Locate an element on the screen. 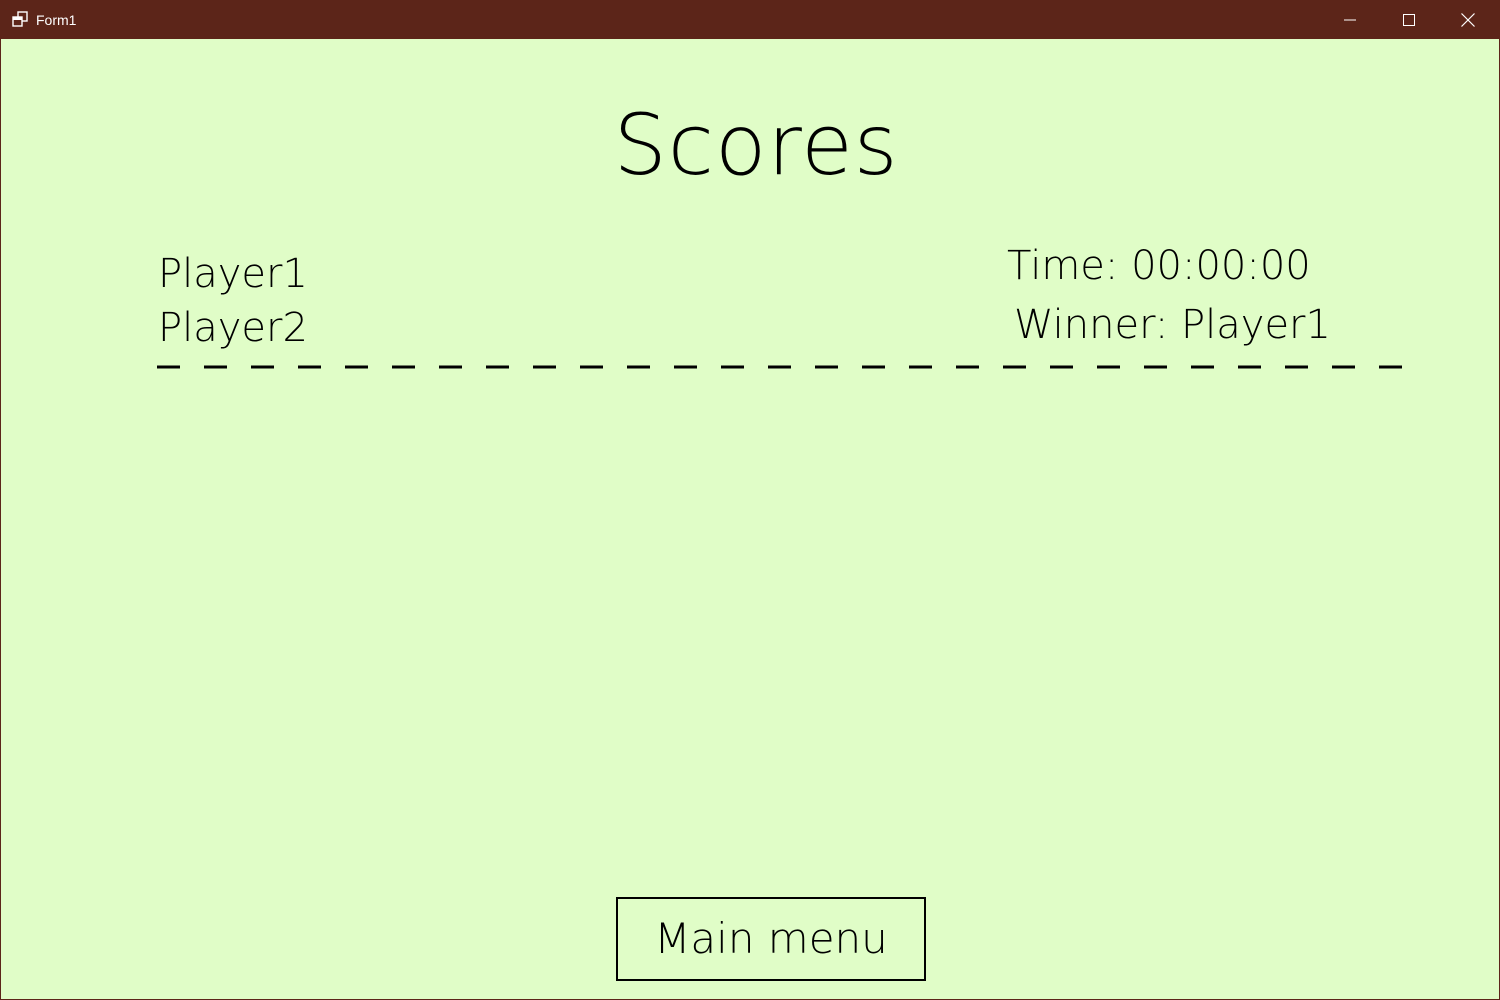 The width and height of the screenshot is (1500, 1000). time-label: Time: 00:00:00 is located at coordinates (1159, 266).